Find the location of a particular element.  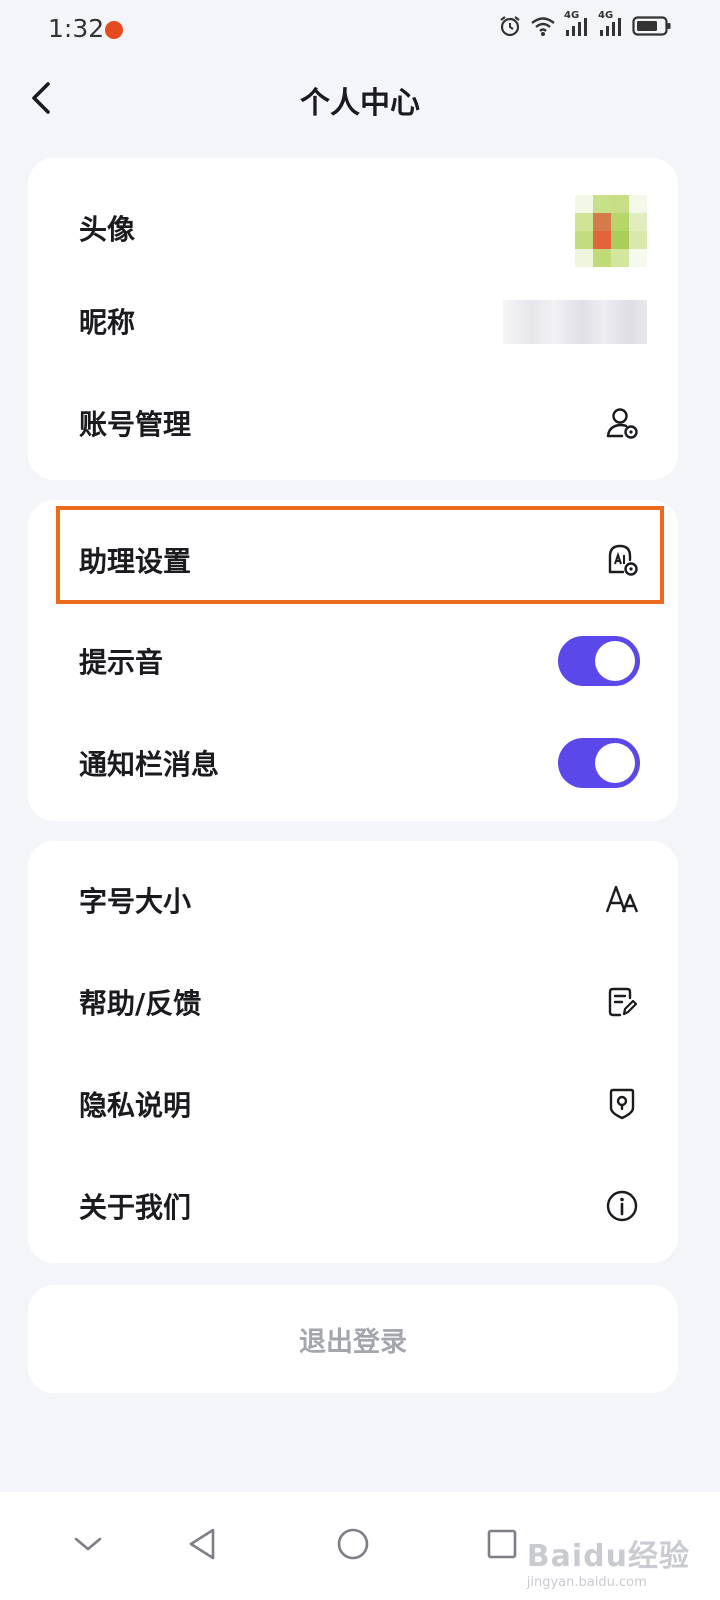

nickname-row: 昵称 is located at coordinates (353, 321).